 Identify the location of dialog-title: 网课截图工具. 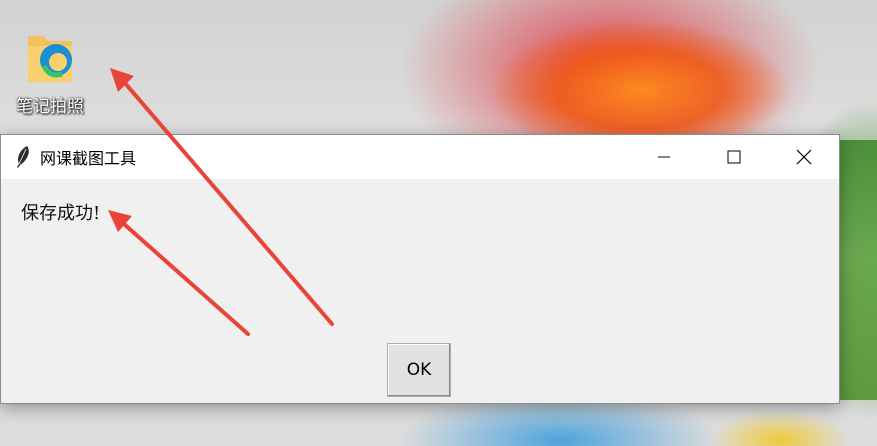
(88, 158).